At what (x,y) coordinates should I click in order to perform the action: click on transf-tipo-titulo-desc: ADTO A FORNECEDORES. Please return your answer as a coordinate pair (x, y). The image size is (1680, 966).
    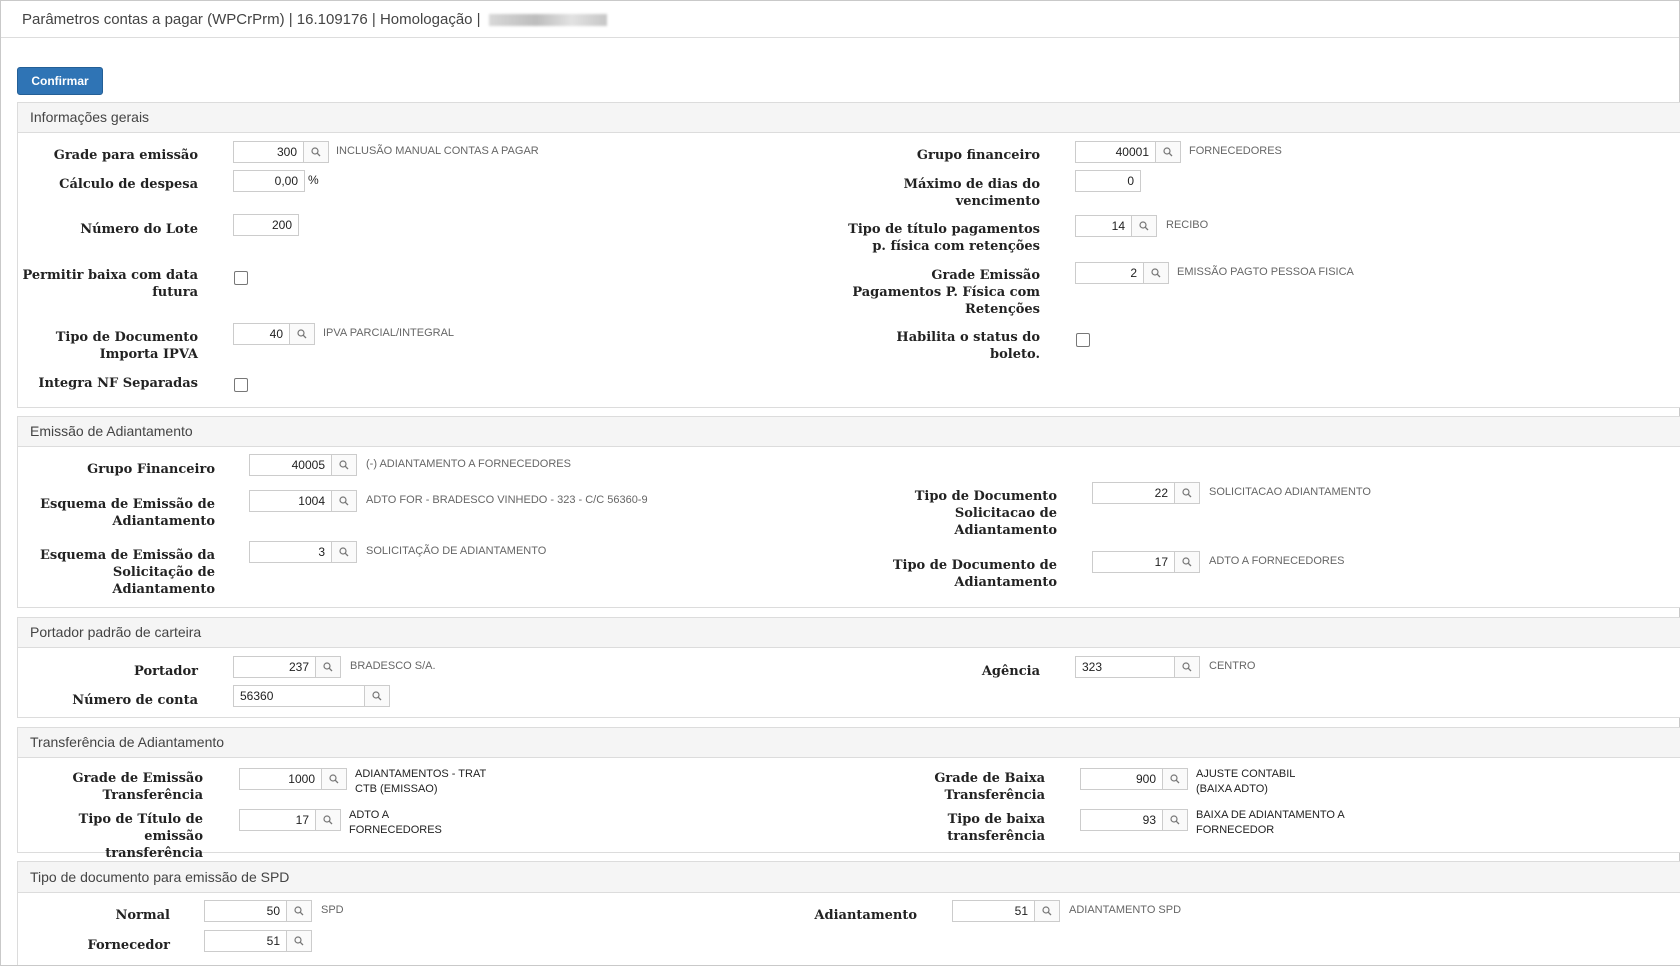
    Looking at the image, I should click on (395, 822).